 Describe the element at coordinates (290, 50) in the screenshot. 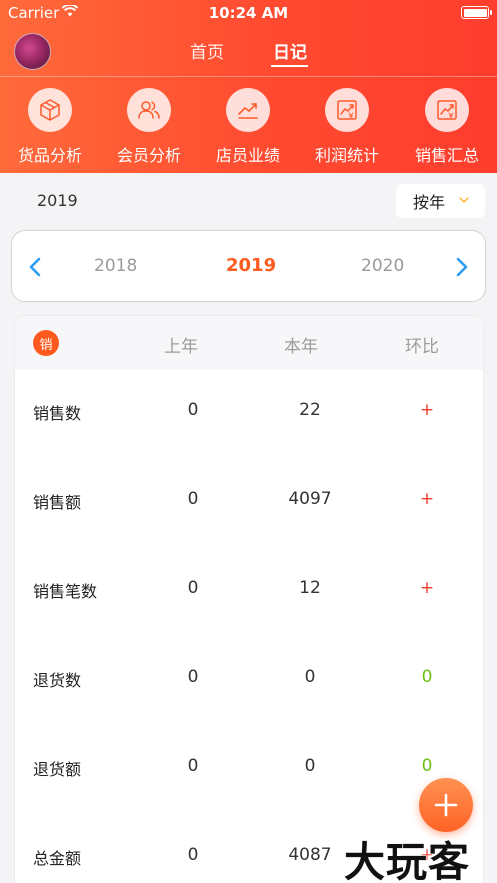

I see `tab-diary: 日记` at that location.